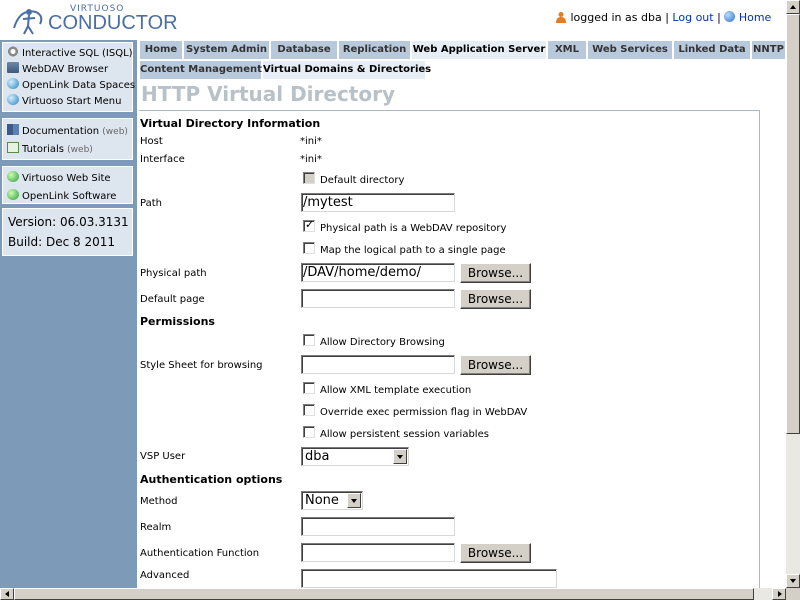  Describe the element at coordinates (309, 410) in the screenshot. I see `override-exec-checkbox` at that location.